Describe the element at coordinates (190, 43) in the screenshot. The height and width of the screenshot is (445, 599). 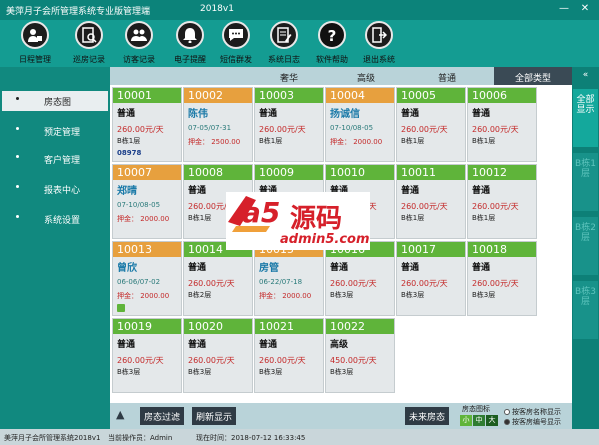
I see `reminder-button: 电子提醒` at that location.